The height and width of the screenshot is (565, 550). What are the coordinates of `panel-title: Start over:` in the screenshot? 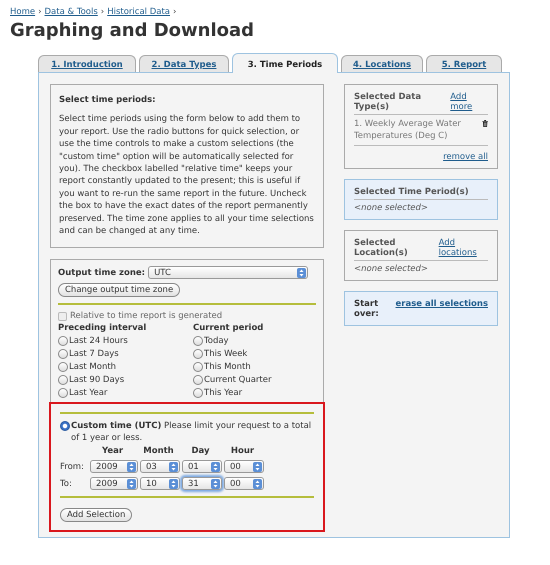 It's located at (367, 309).